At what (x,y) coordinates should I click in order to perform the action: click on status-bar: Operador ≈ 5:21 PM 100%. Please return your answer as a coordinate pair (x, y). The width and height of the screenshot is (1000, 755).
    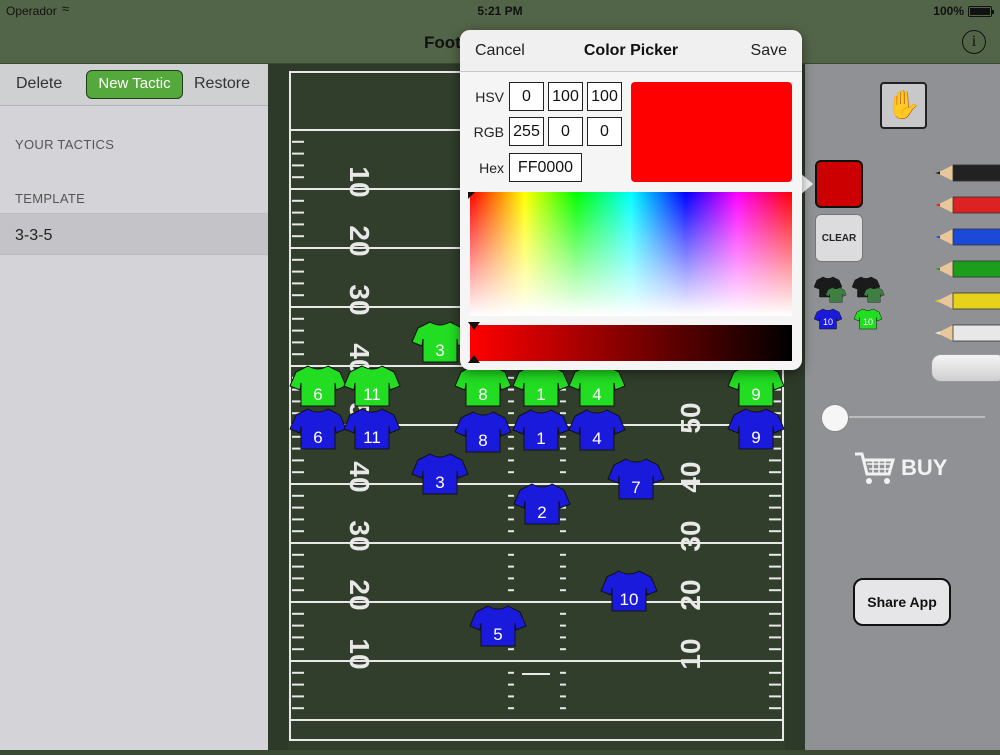
    Looking at the image, I should click on (500, 11).